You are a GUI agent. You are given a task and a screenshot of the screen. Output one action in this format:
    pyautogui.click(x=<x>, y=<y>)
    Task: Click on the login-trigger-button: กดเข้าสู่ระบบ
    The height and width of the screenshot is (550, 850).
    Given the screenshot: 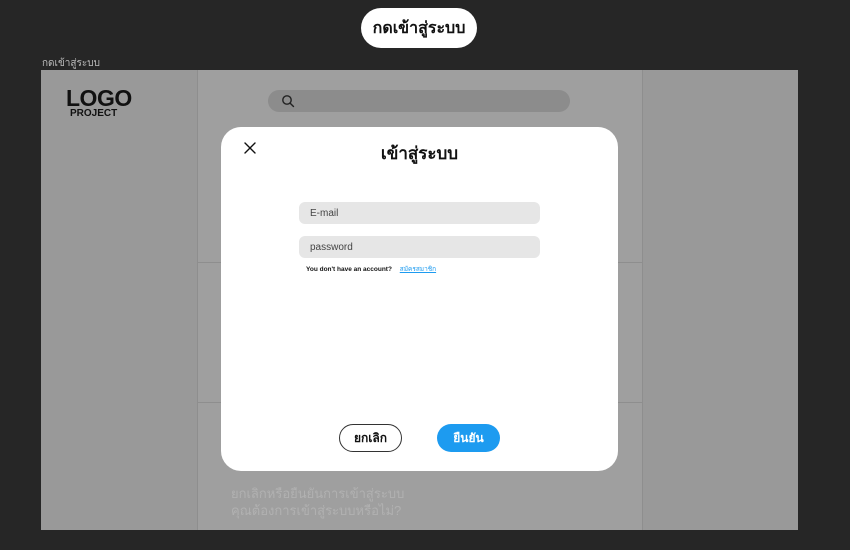 What is the action you would take?
    pyautogui.click(x=419, y=28)
    